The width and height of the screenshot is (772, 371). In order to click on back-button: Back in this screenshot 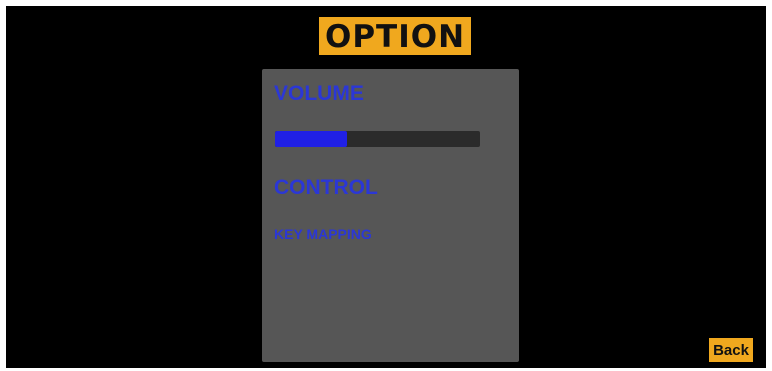, I will do `click(731, 350)`.